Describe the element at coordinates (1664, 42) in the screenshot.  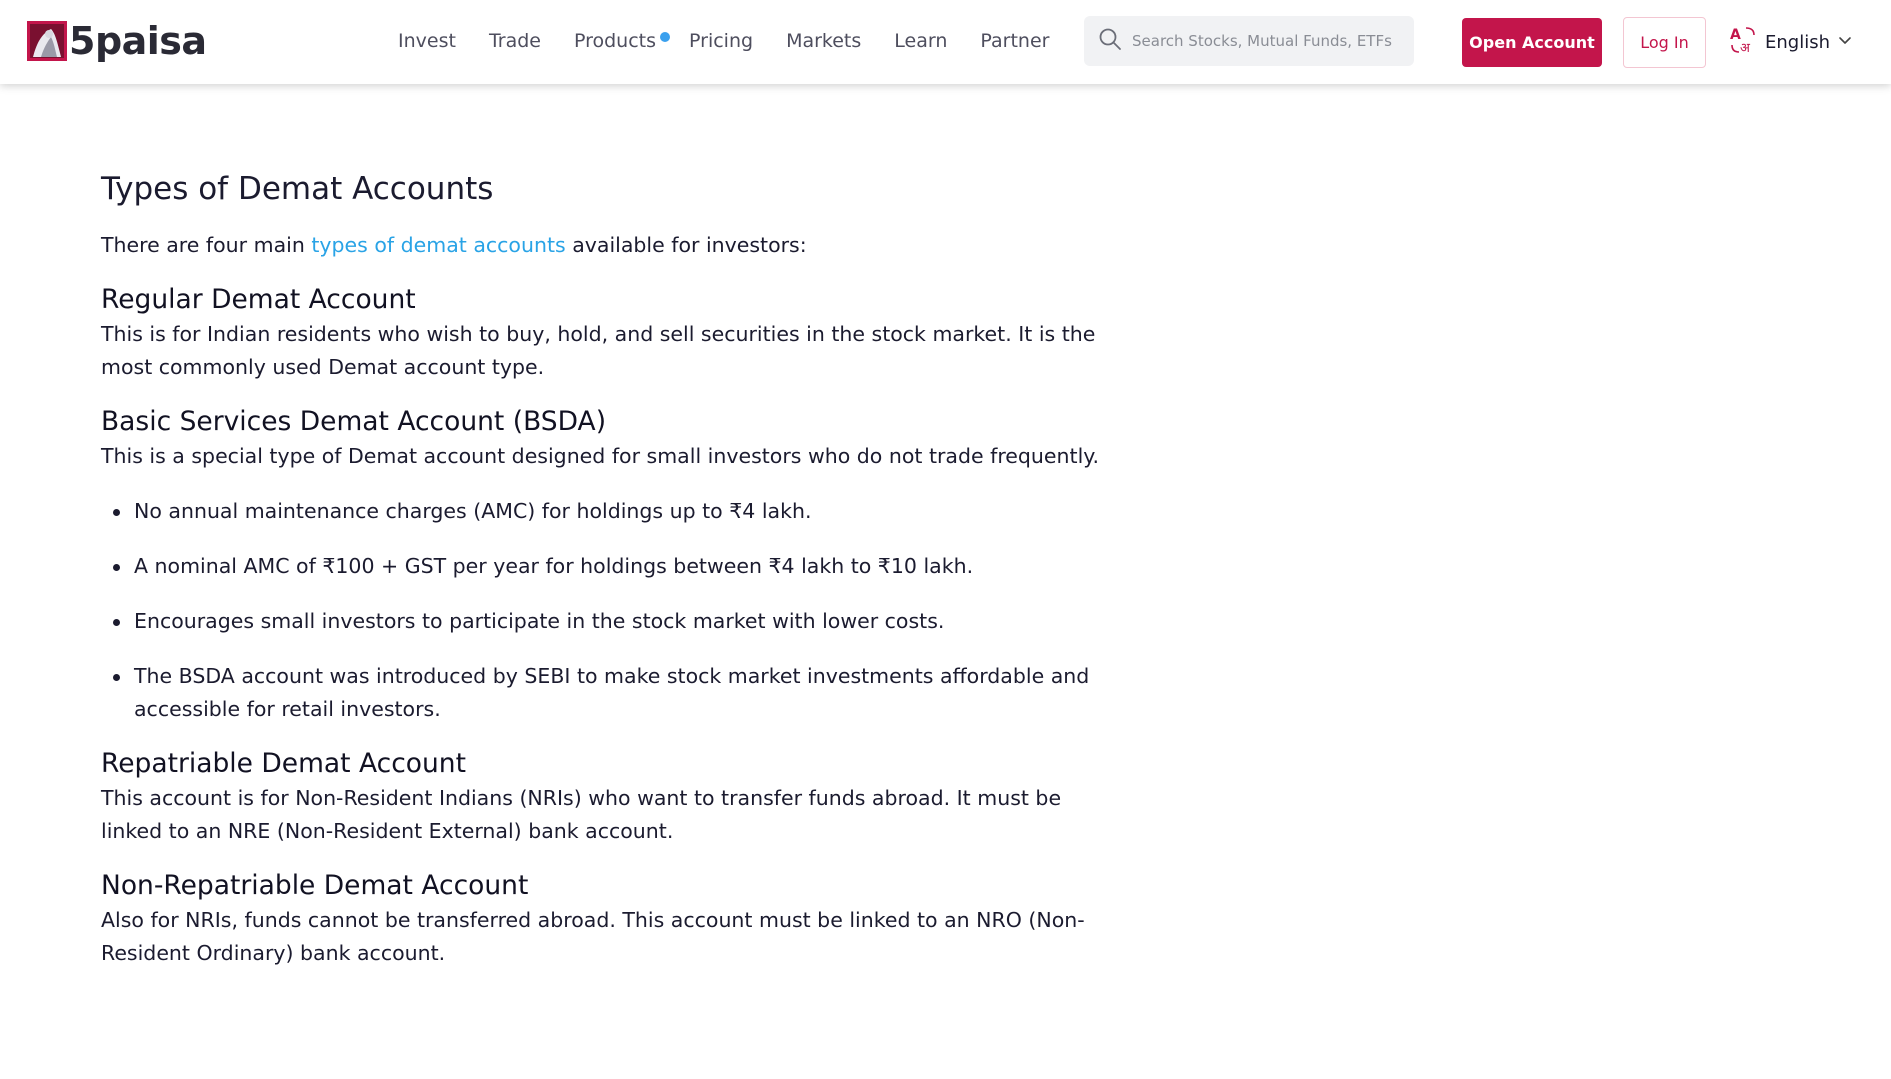
I see `login-button: Log In` at that location.